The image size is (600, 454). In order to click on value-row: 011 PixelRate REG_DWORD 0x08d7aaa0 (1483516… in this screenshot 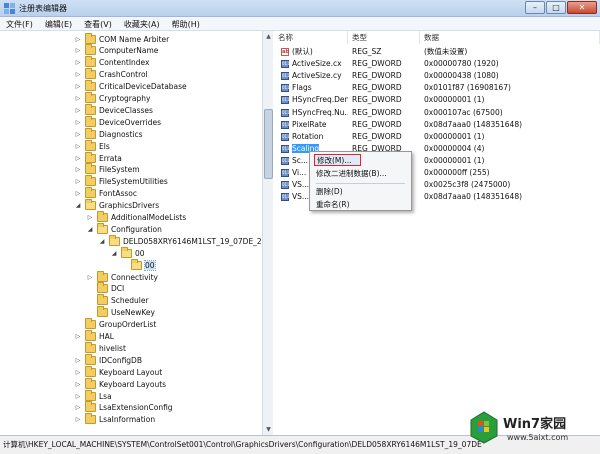, I will do `click(437, 125)`.